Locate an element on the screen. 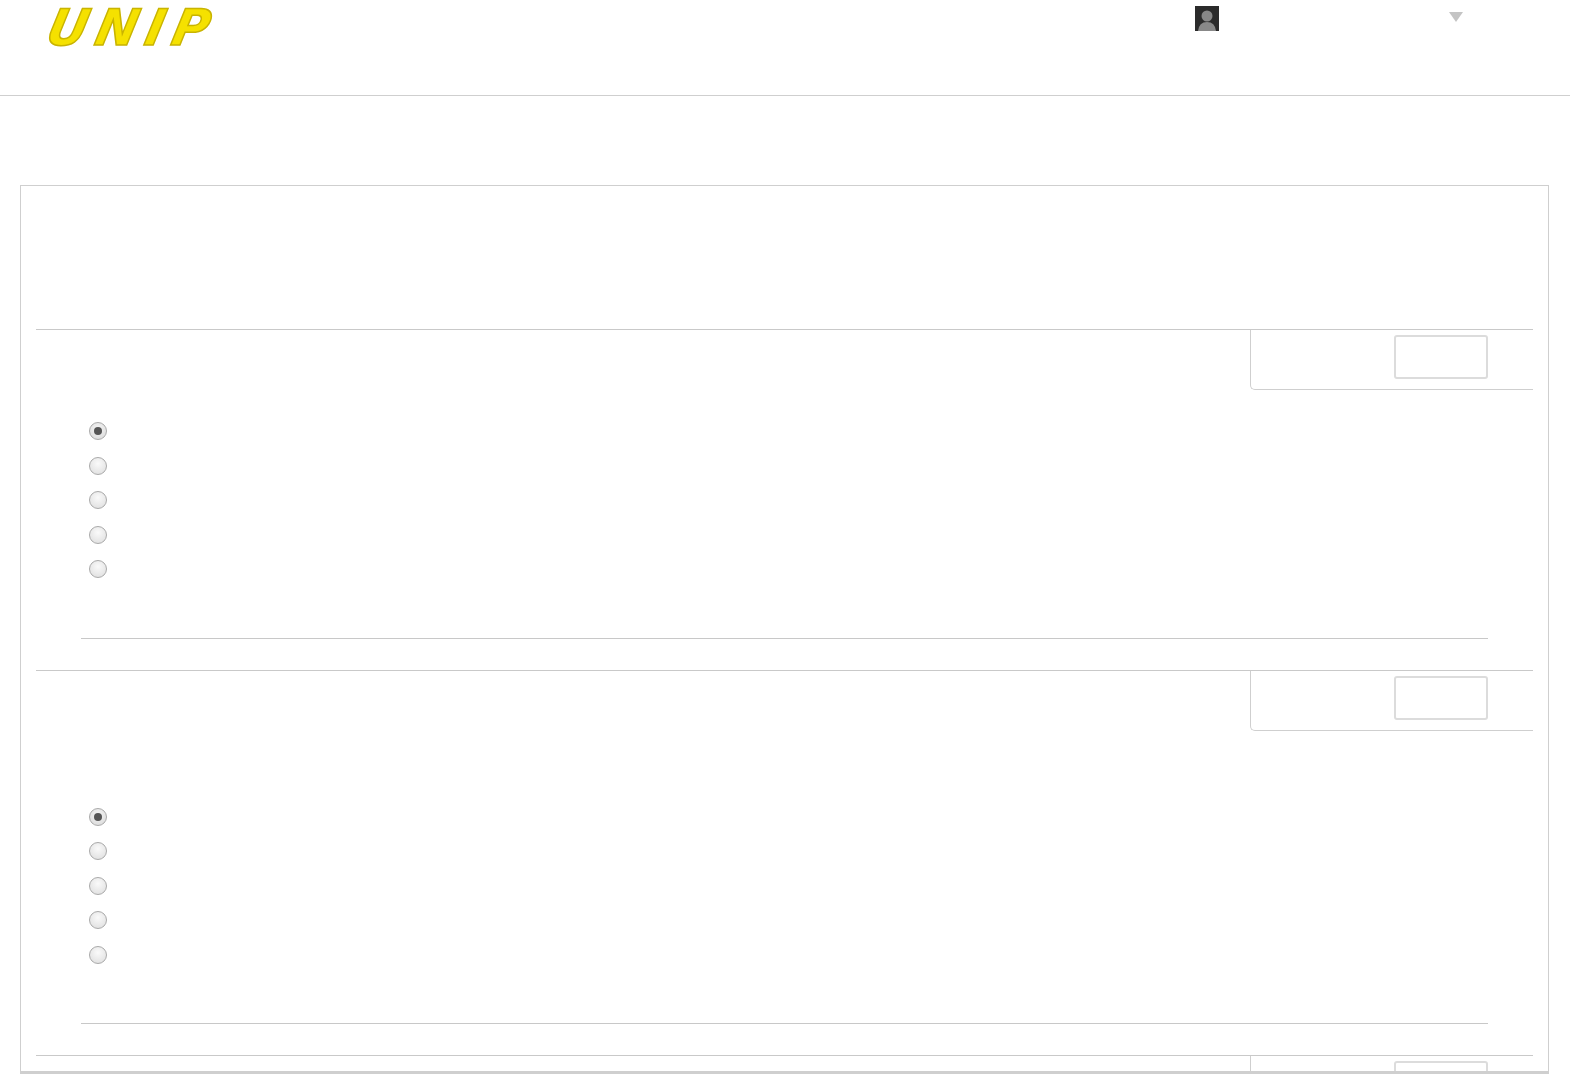  logo: UNIP is located at coordinates (132, 28).